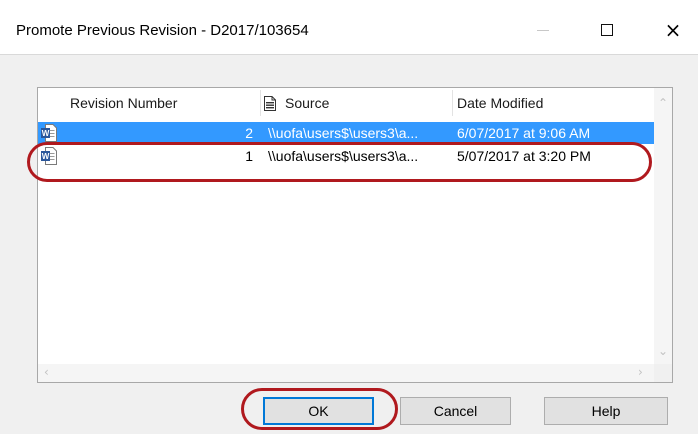 The image size is (698, 434). I want to click on maximize-button, so click(607, 30).